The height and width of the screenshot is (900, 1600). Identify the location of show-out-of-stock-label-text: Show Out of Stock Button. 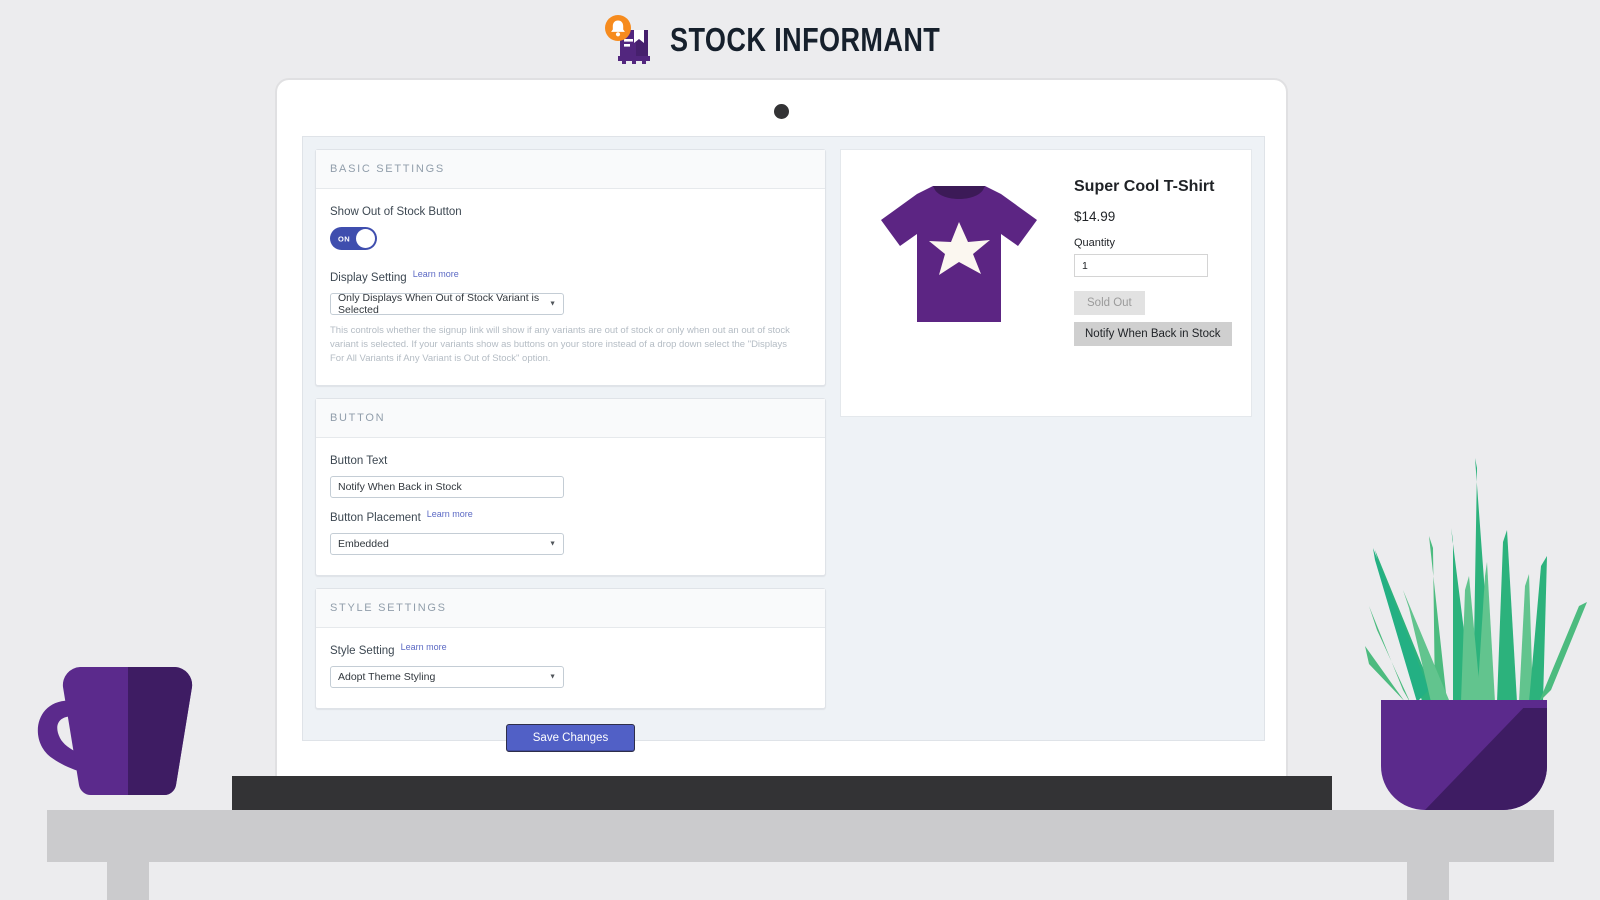
(396, 212).